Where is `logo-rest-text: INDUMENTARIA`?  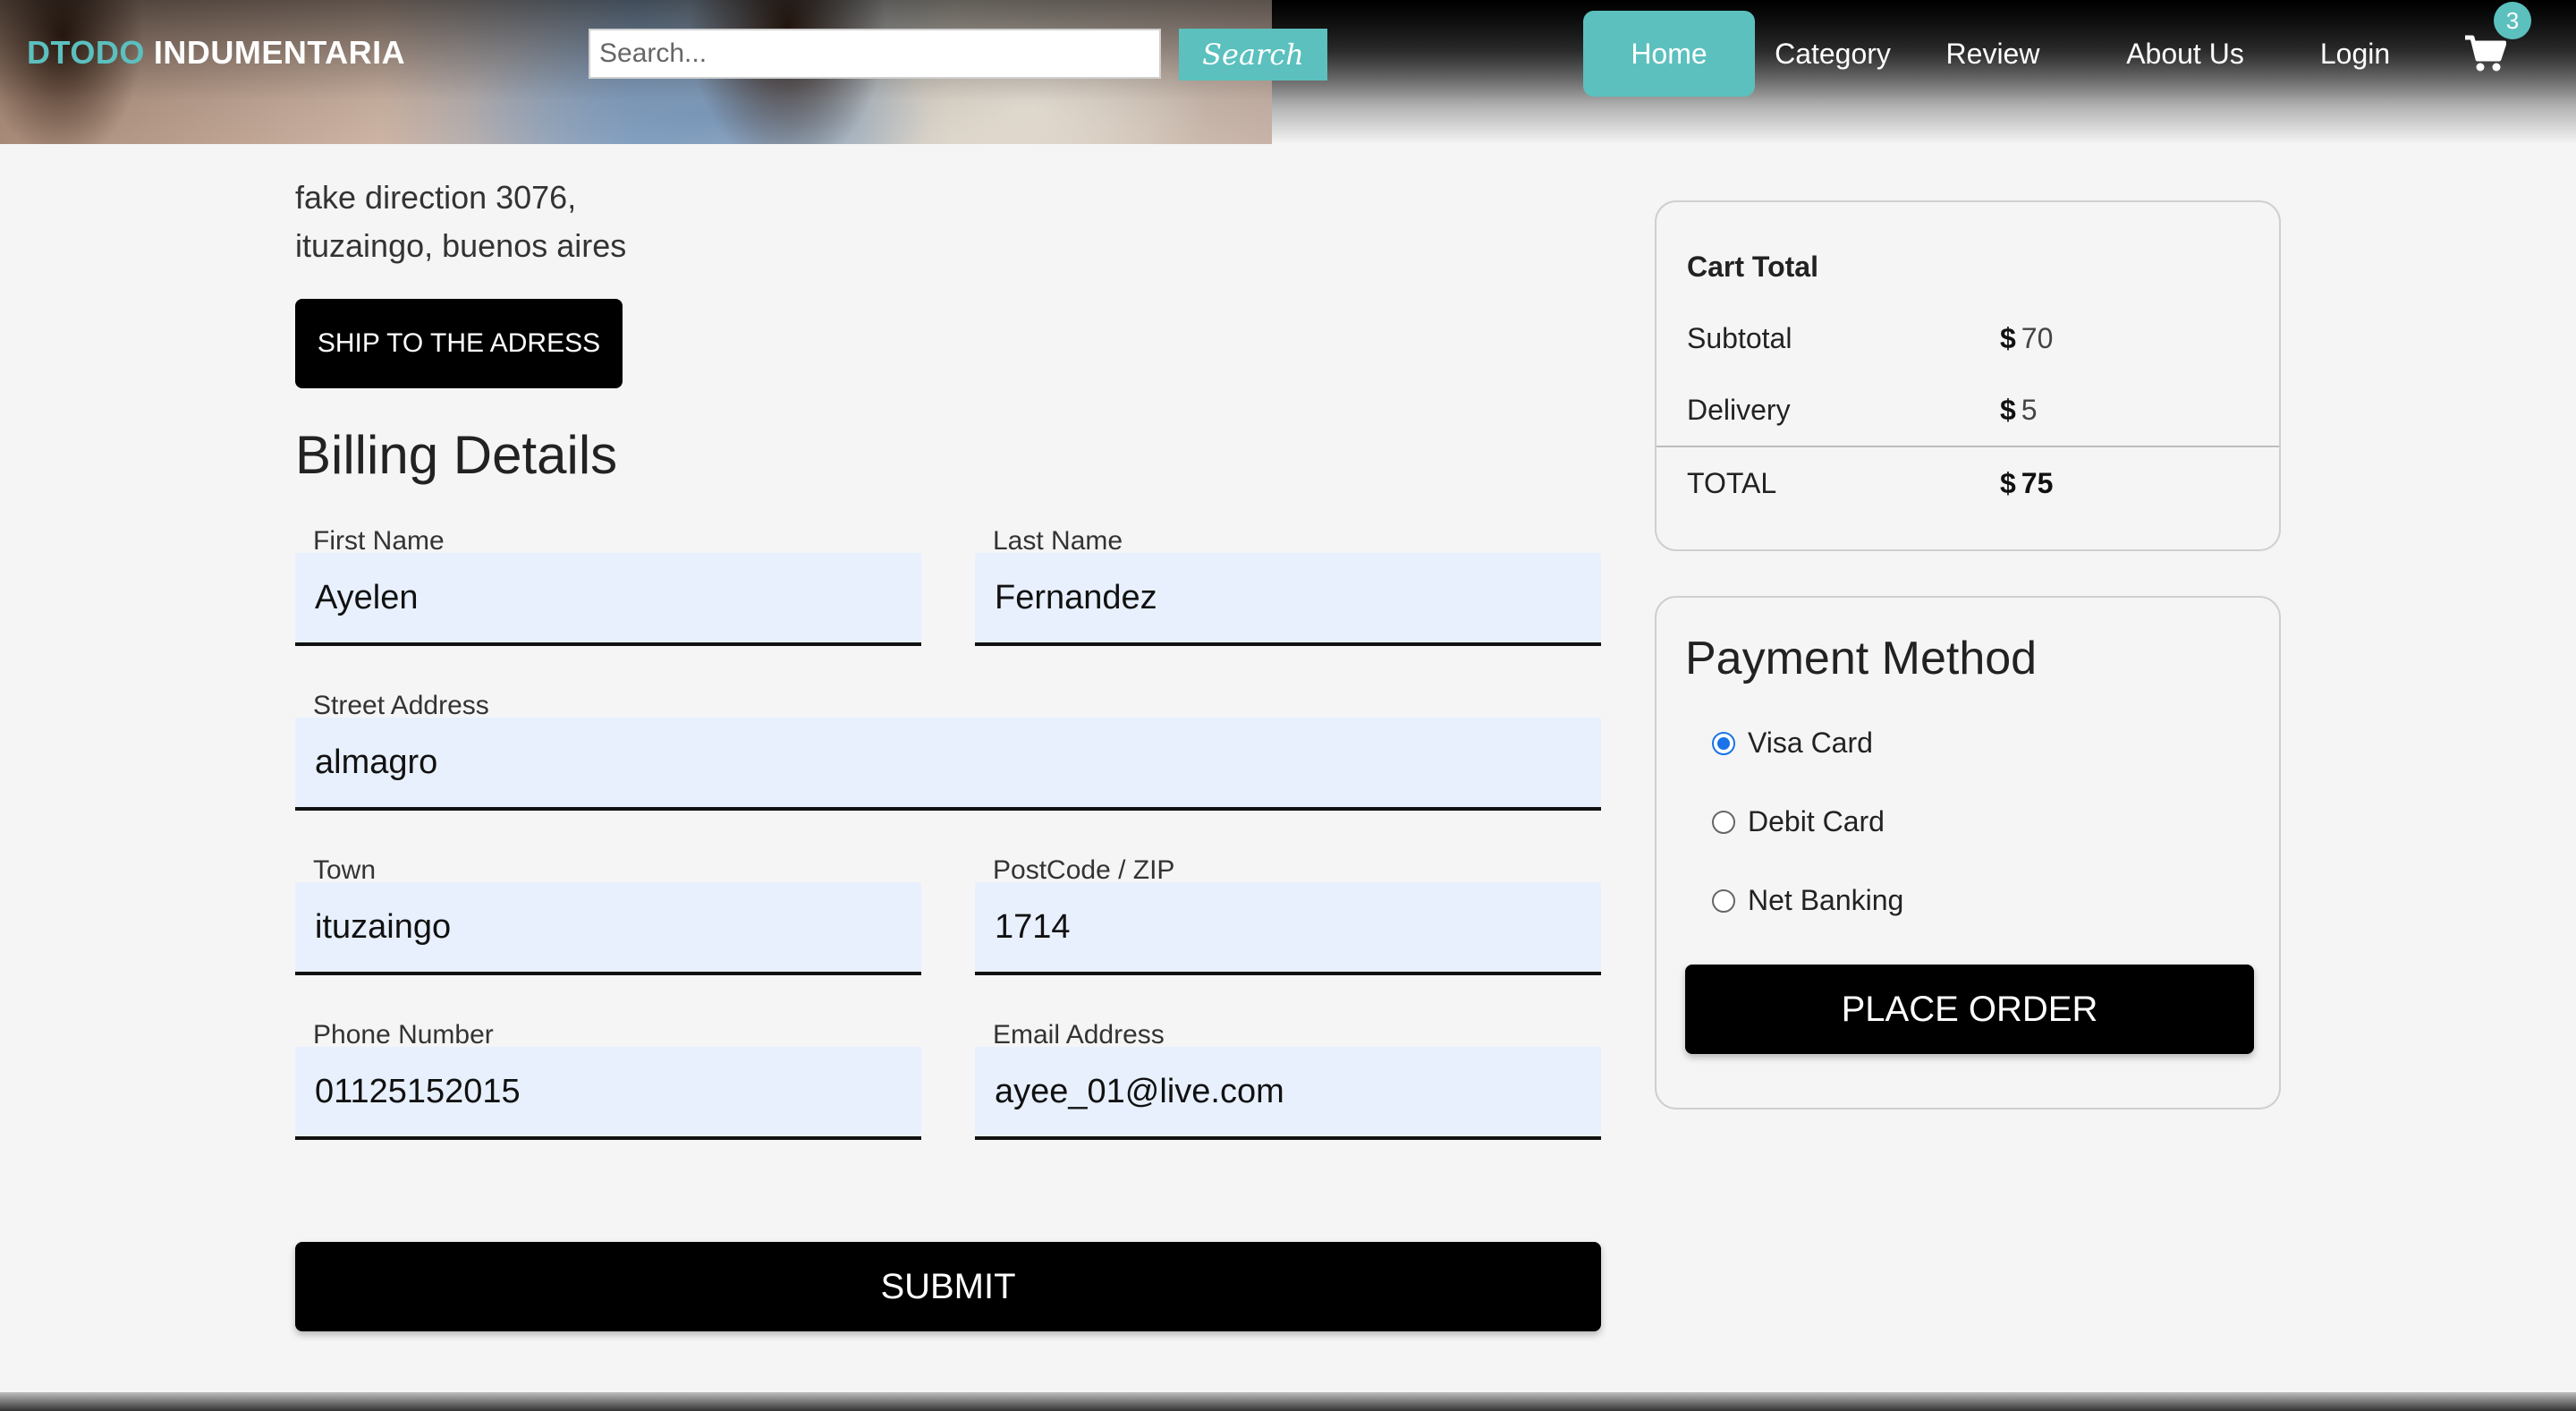
logo-rest-text: INDUMENTARIA is located at coordinates (279, 52).